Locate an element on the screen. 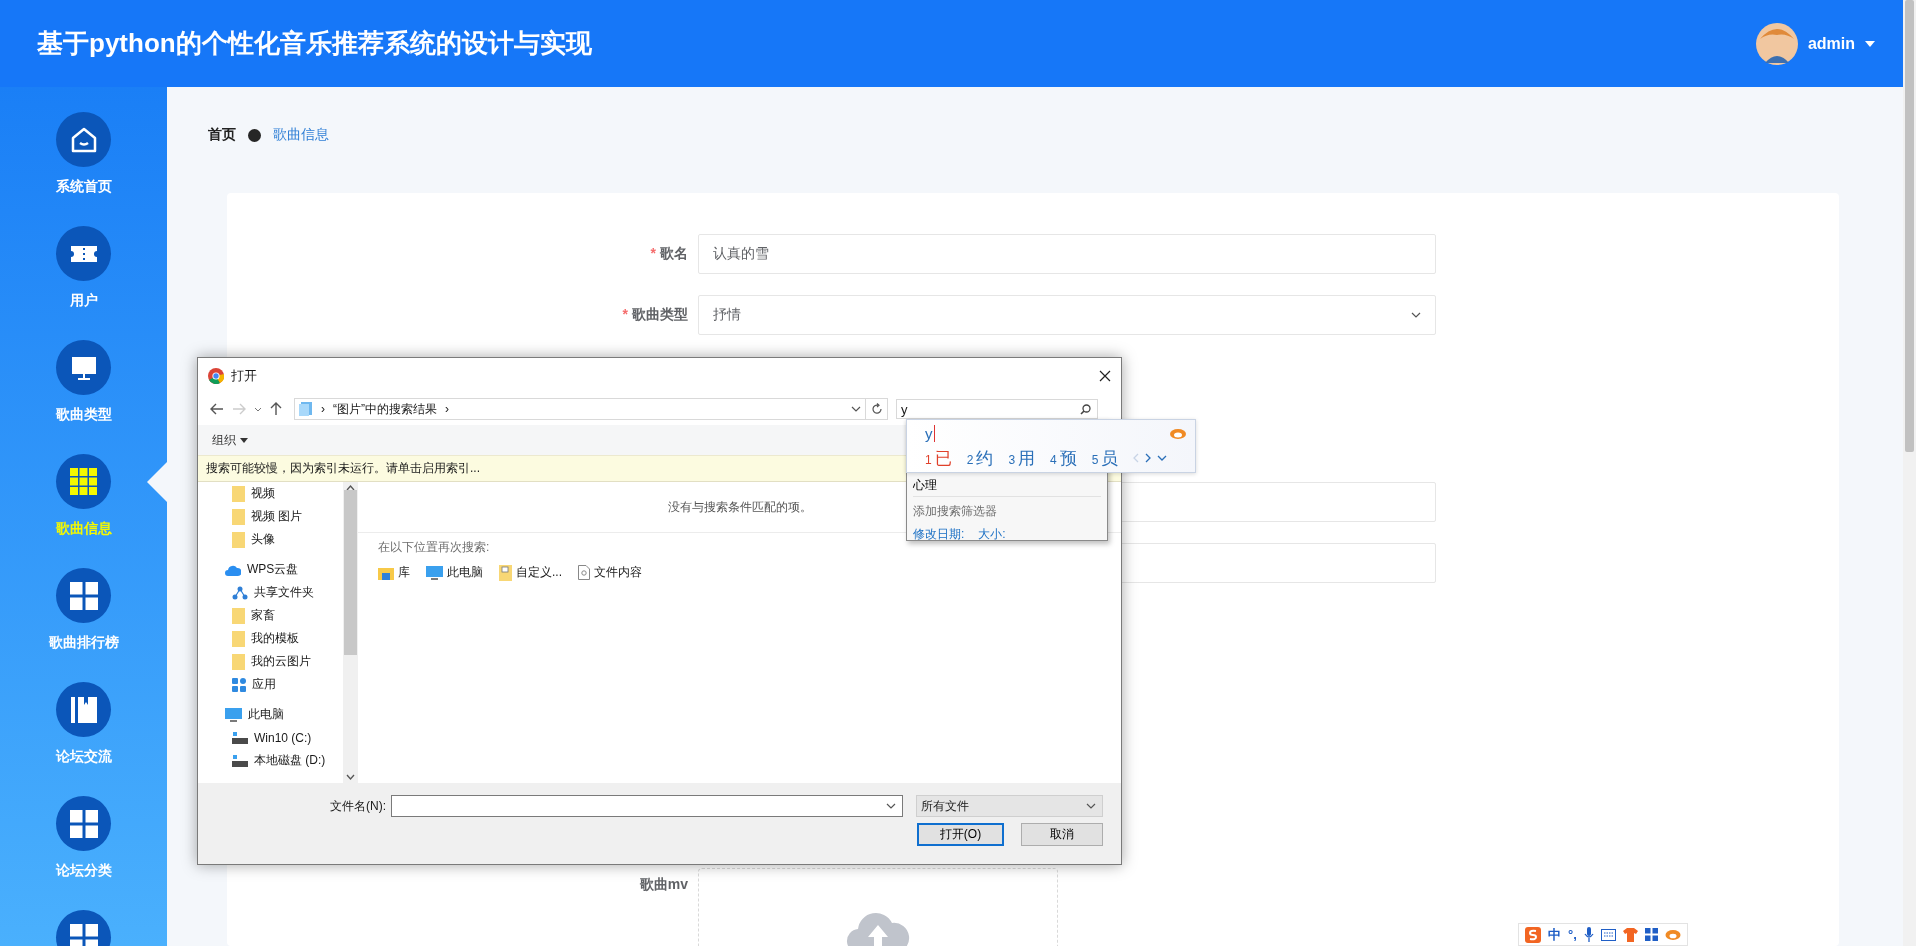 Image resolution: width=1916 pixels, height=946 pixels. ime-punctuation: °, is located at coordinates (1572, 934).